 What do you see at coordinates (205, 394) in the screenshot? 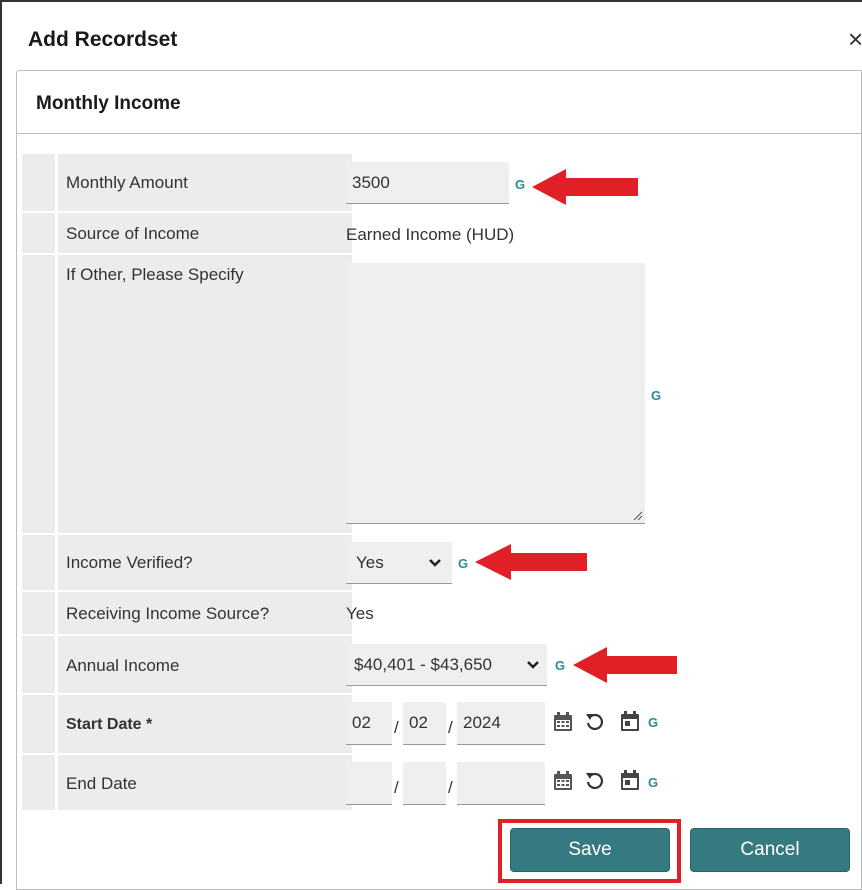
I see `label-cell: If Other, Please Specify` at bounding box center [205, 394].